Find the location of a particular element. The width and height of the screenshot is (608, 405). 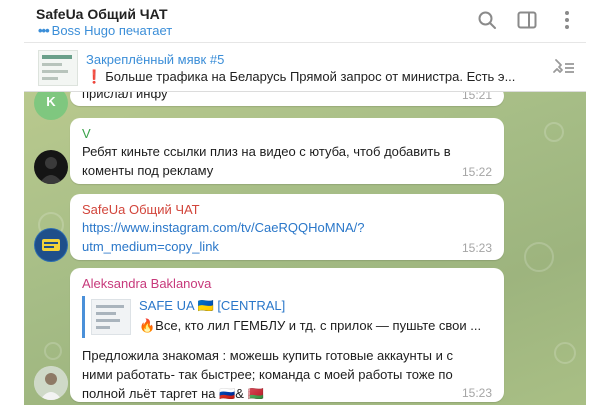

message-text: прислал инфу is located at coordinates (125, 96).